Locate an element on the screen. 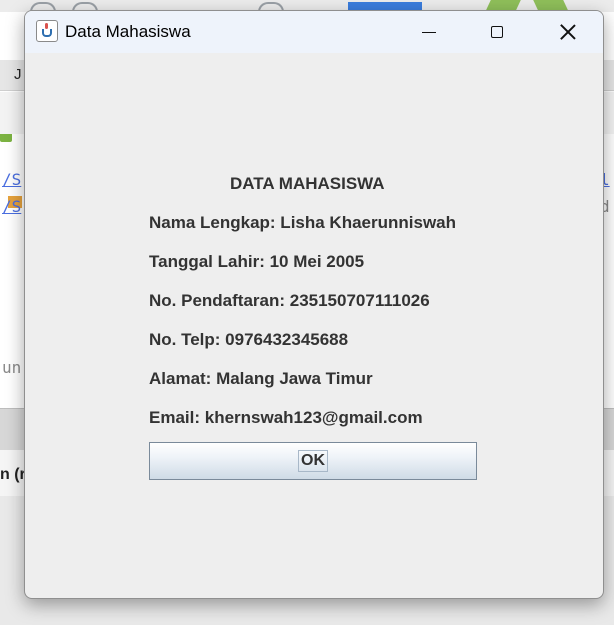  java-cup-icon is located at coordinates (47, 33).